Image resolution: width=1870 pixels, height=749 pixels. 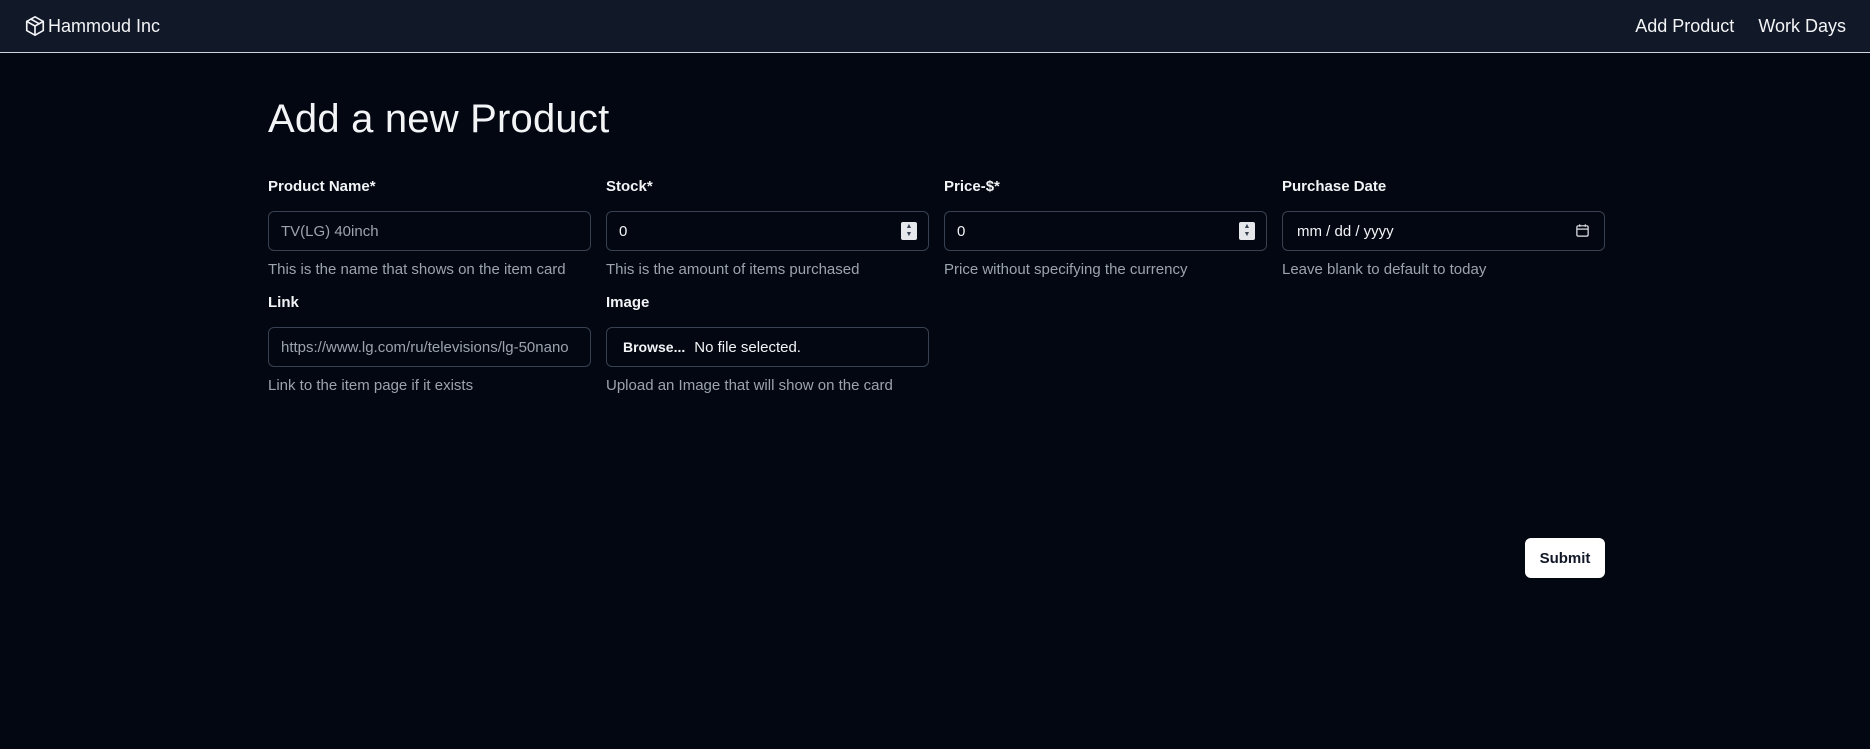 I want to click on purchase-date-help: Leave blank to default to today, so click(x=1384, y=269).